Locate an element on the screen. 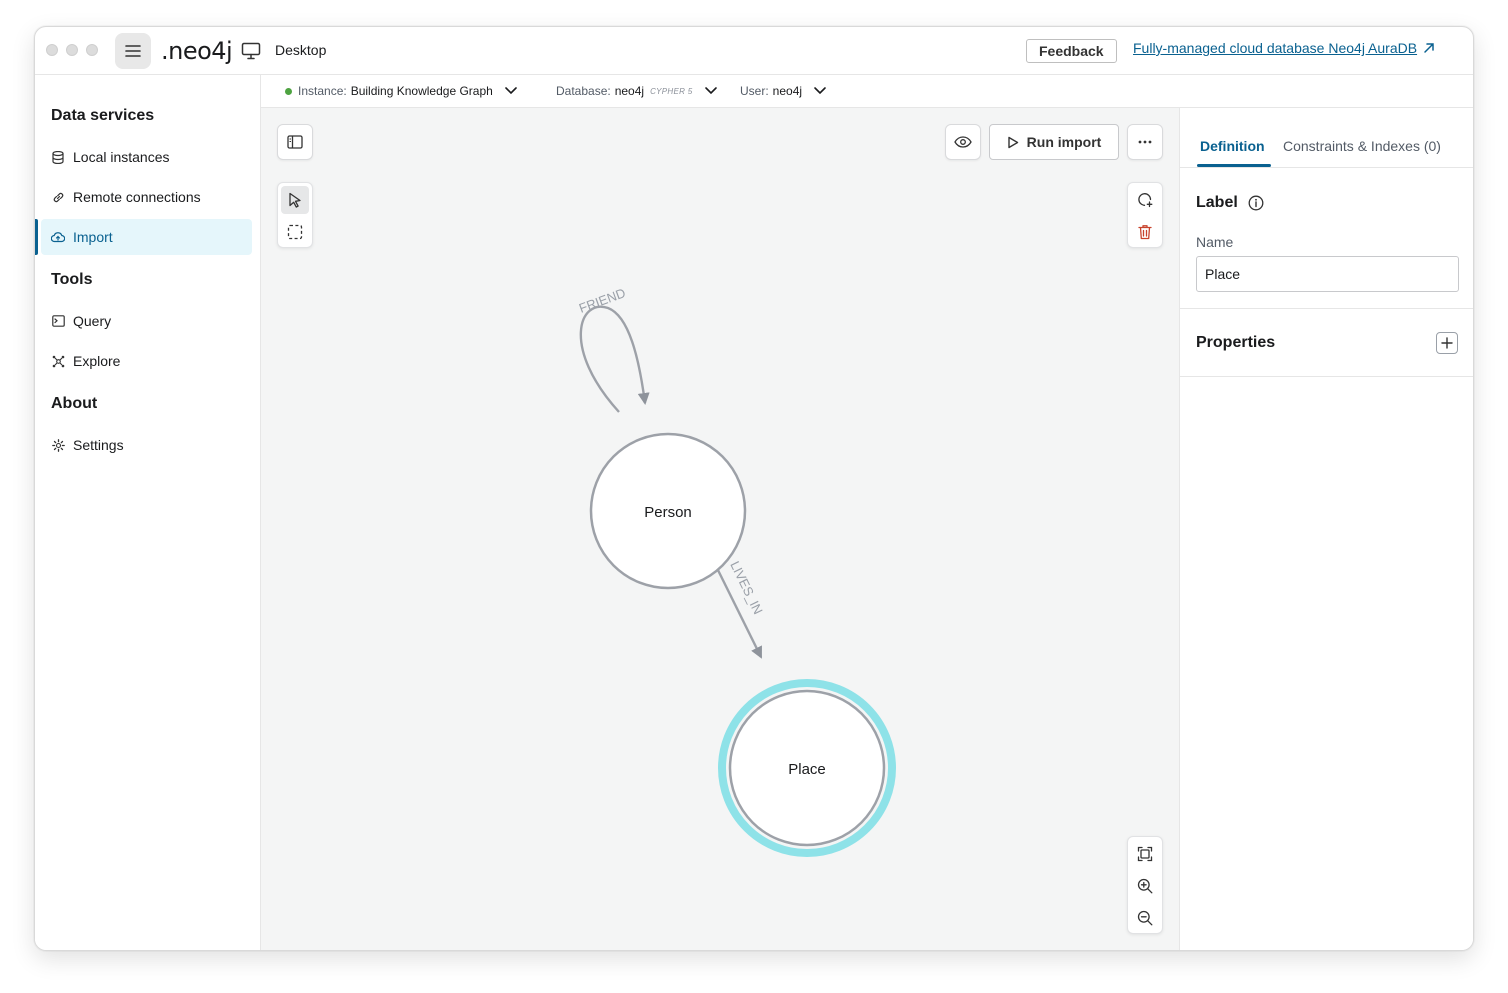  sidebar-item-remote-connections: Remote connections is located at coordinates (146, 197).